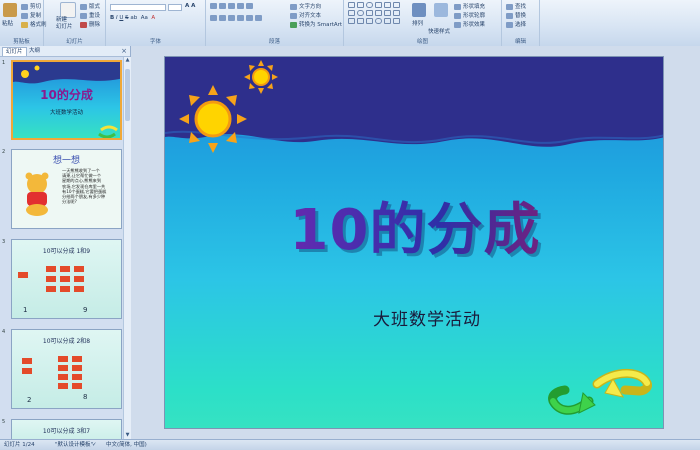  What do you see at coordinates (34, 51) in the screenshot?
I see `tab-outline: 大纲` at bounding box center [34, 51].